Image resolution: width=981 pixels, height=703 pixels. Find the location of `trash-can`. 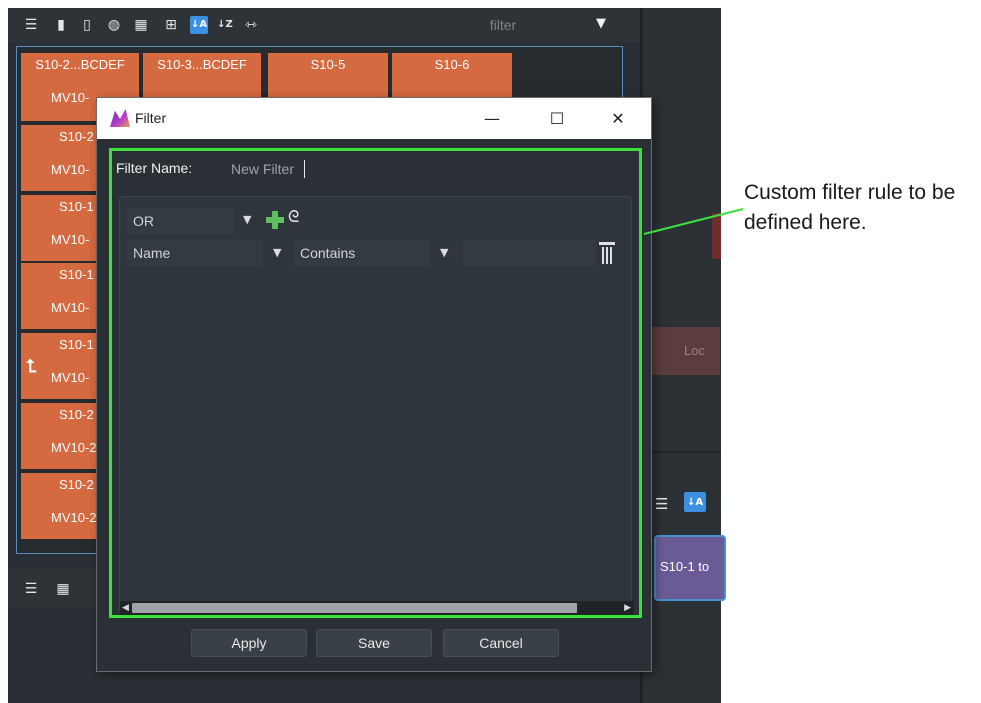

trash-can is located at coordinates (607, 255).